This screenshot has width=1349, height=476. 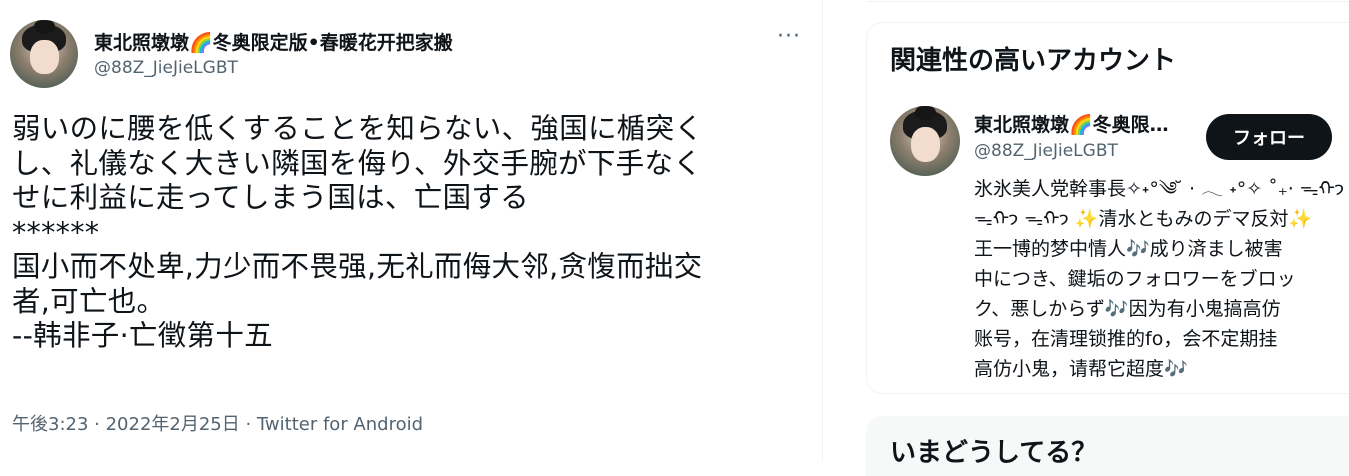 I want to click on tweet-text-line: ******, so click(x=56, y=232).